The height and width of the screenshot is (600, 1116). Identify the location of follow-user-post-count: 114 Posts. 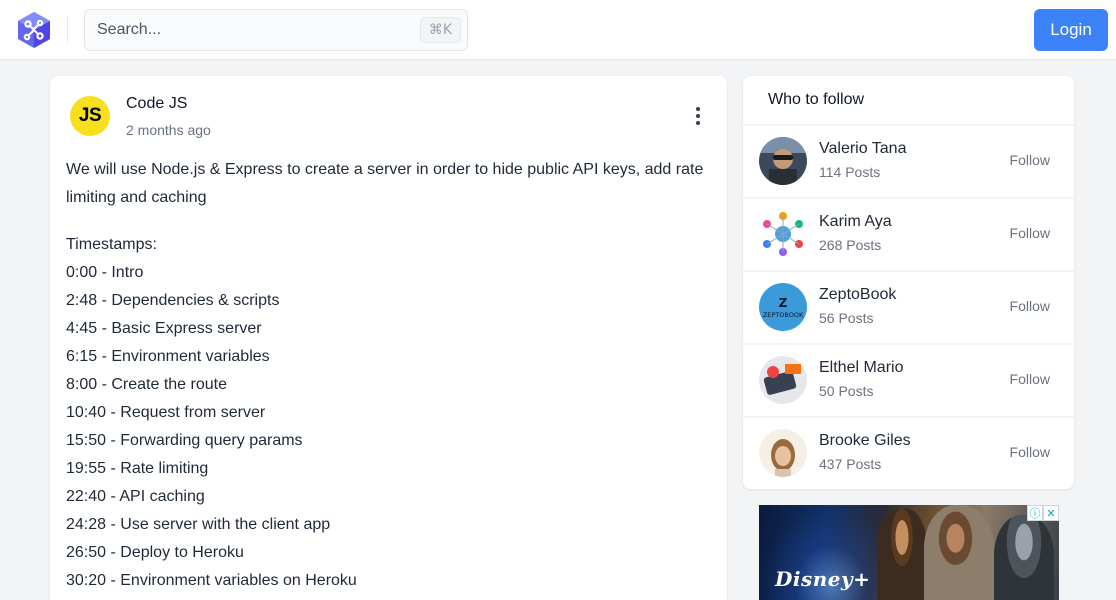
(850, 172).